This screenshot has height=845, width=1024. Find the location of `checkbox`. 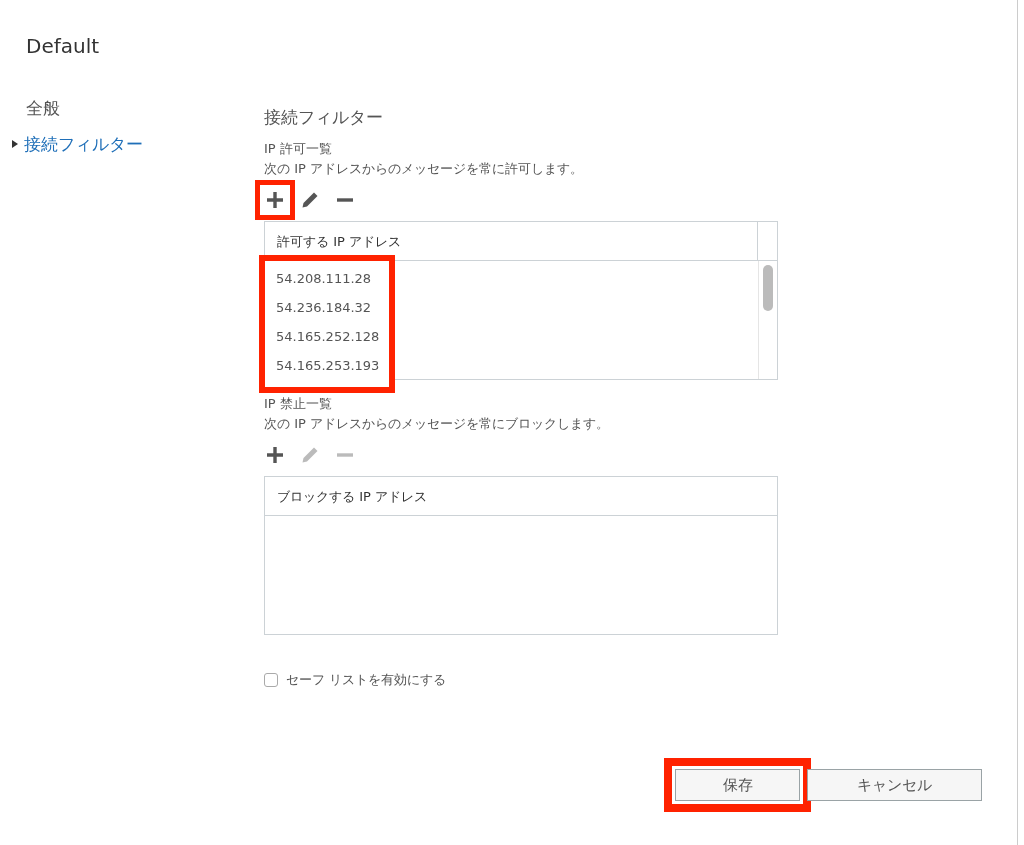

checkbox is located at coordinates (271, 680).